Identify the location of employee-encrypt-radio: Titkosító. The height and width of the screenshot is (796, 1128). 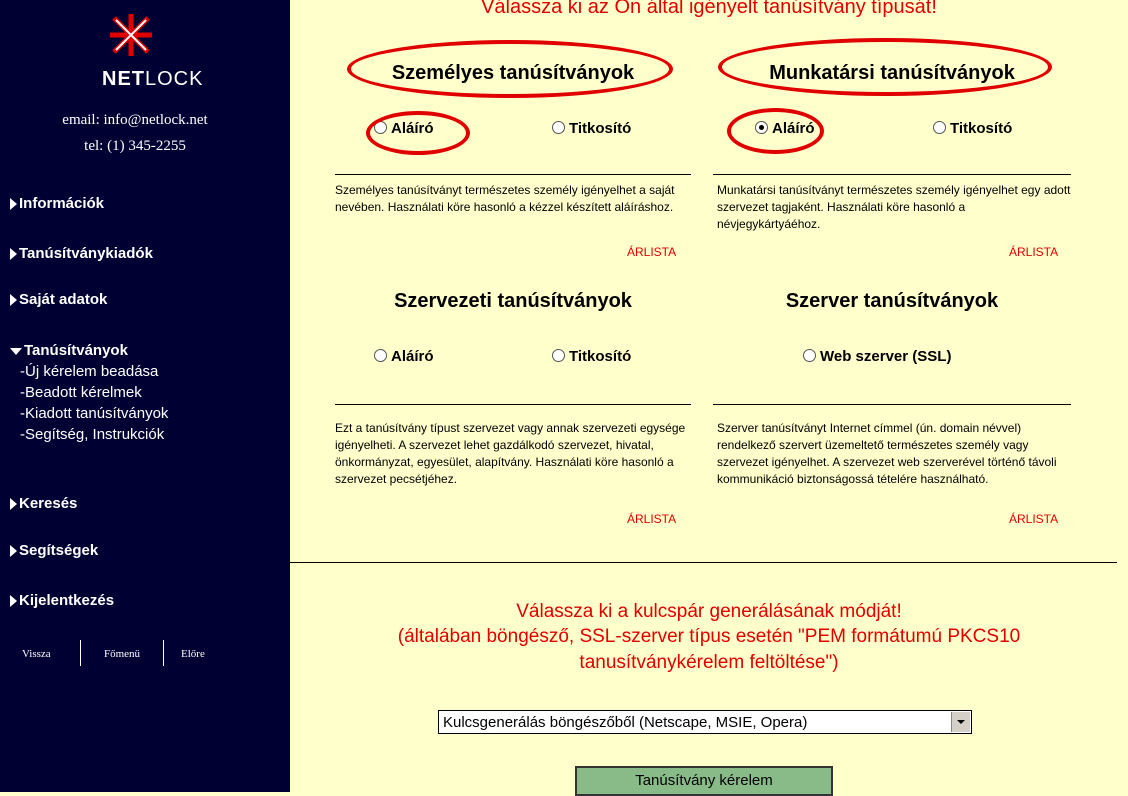
(972, 128).